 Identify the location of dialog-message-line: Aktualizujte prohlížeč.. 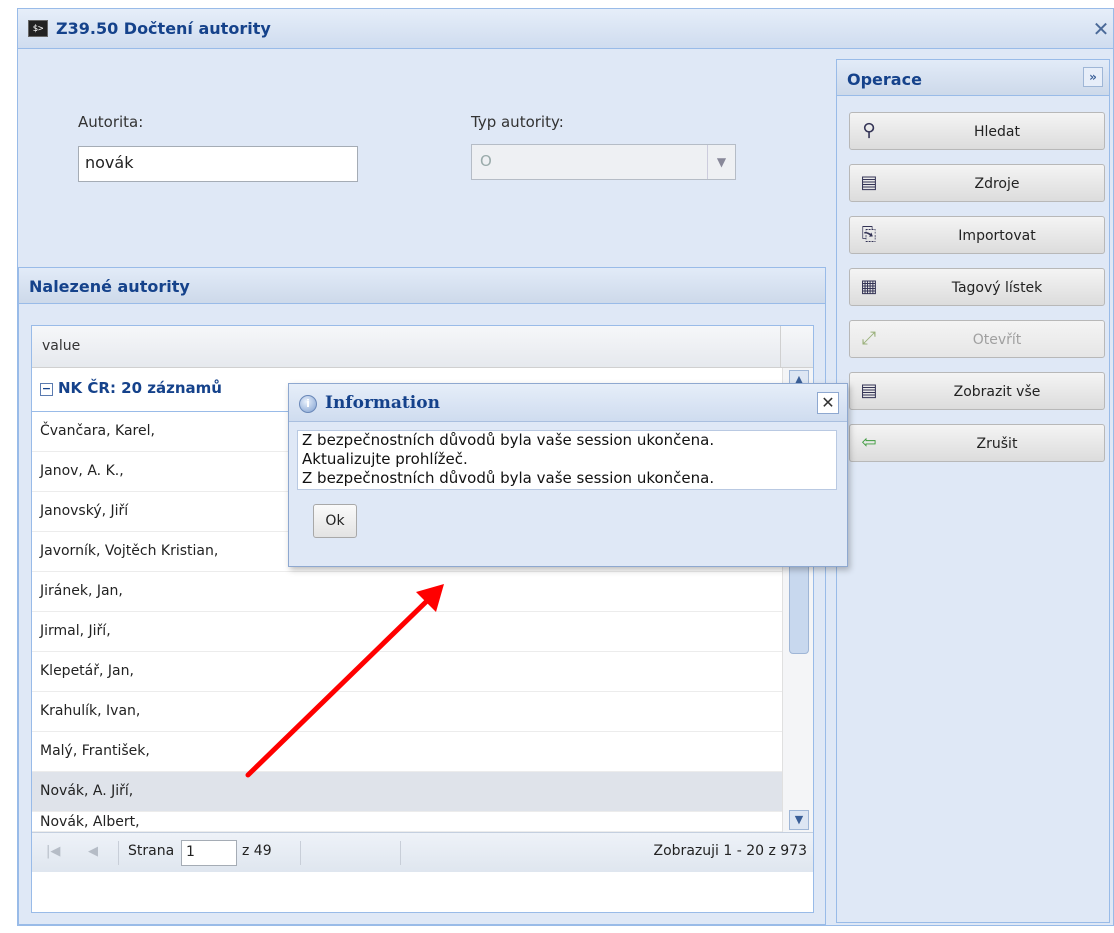
(385, 459).